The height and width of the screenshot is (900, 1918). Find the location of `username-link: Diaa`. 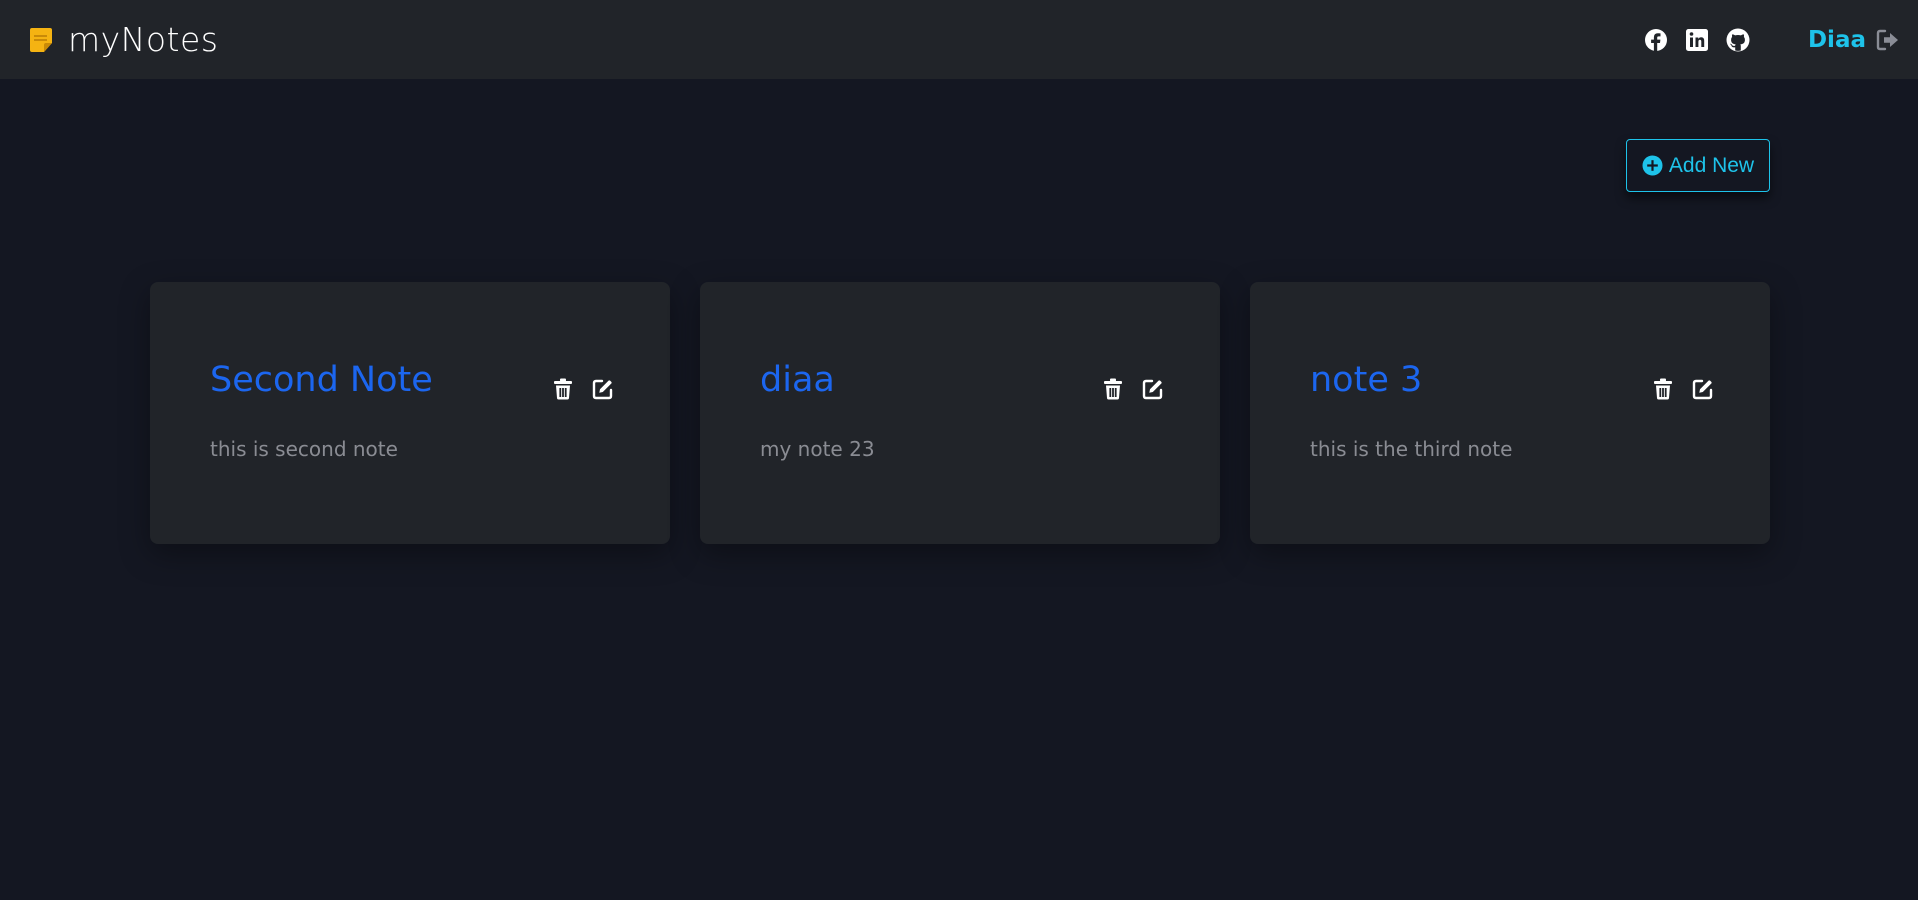

username-link: Diaa is located at coordinates (1837, 40).